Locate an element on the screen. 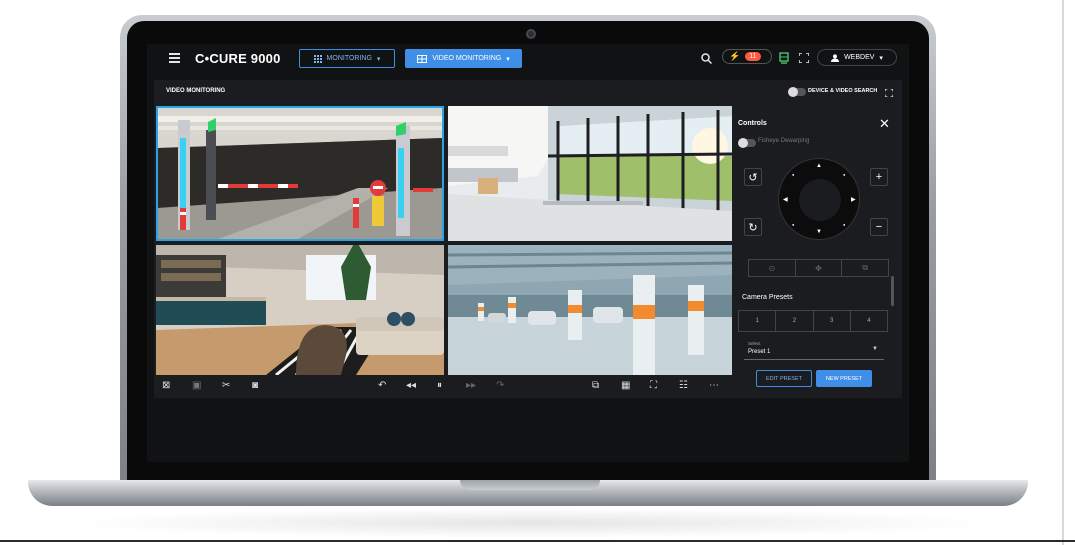 This screenshot has width=1075, height=545. redo-icon: ↷ is located at coordinates (500, 386).